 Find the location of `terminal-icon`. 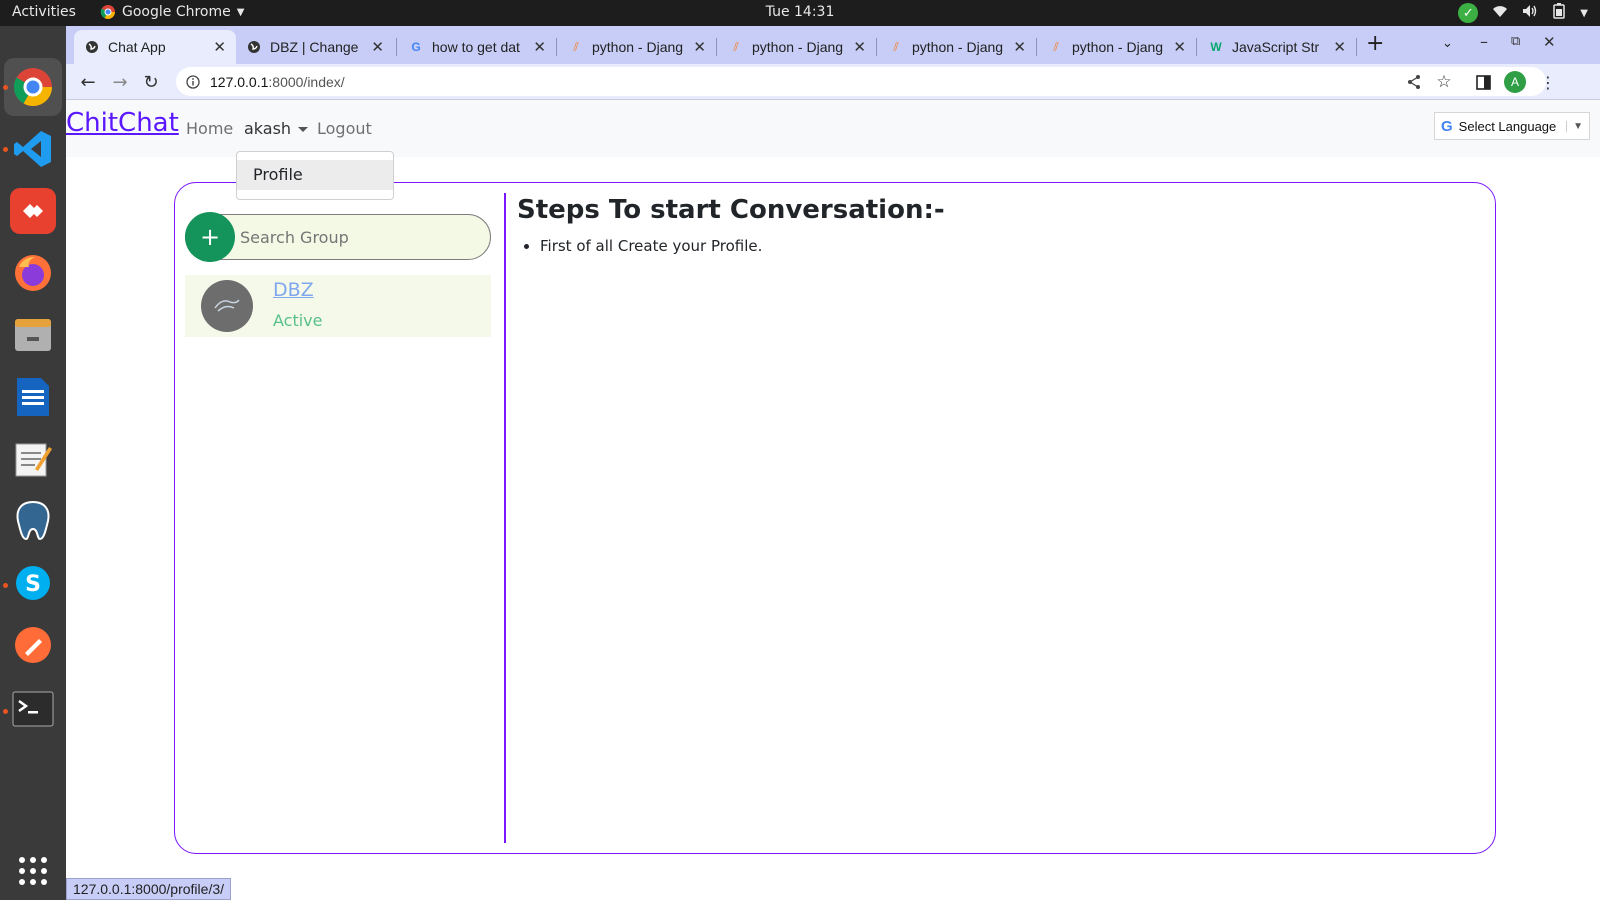

terminal-icon is located at coordinates (33, 709).